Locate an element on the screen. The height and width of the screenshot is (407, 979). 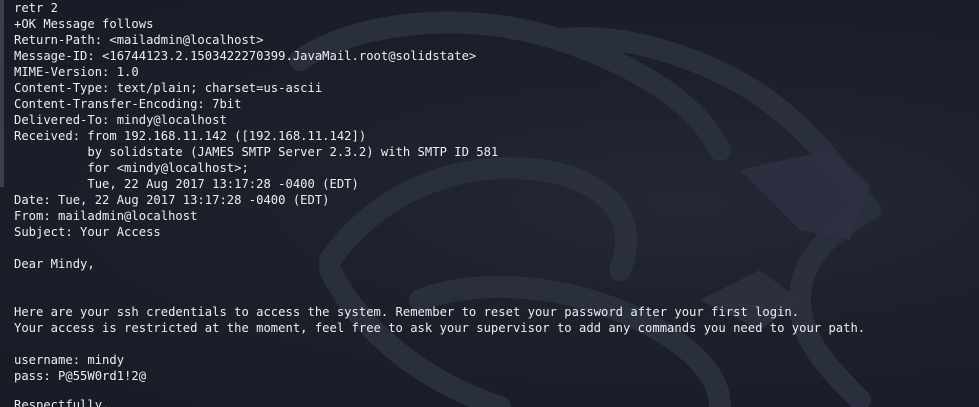
terminal-line: username: mindy is located at coordinates (69, 360).